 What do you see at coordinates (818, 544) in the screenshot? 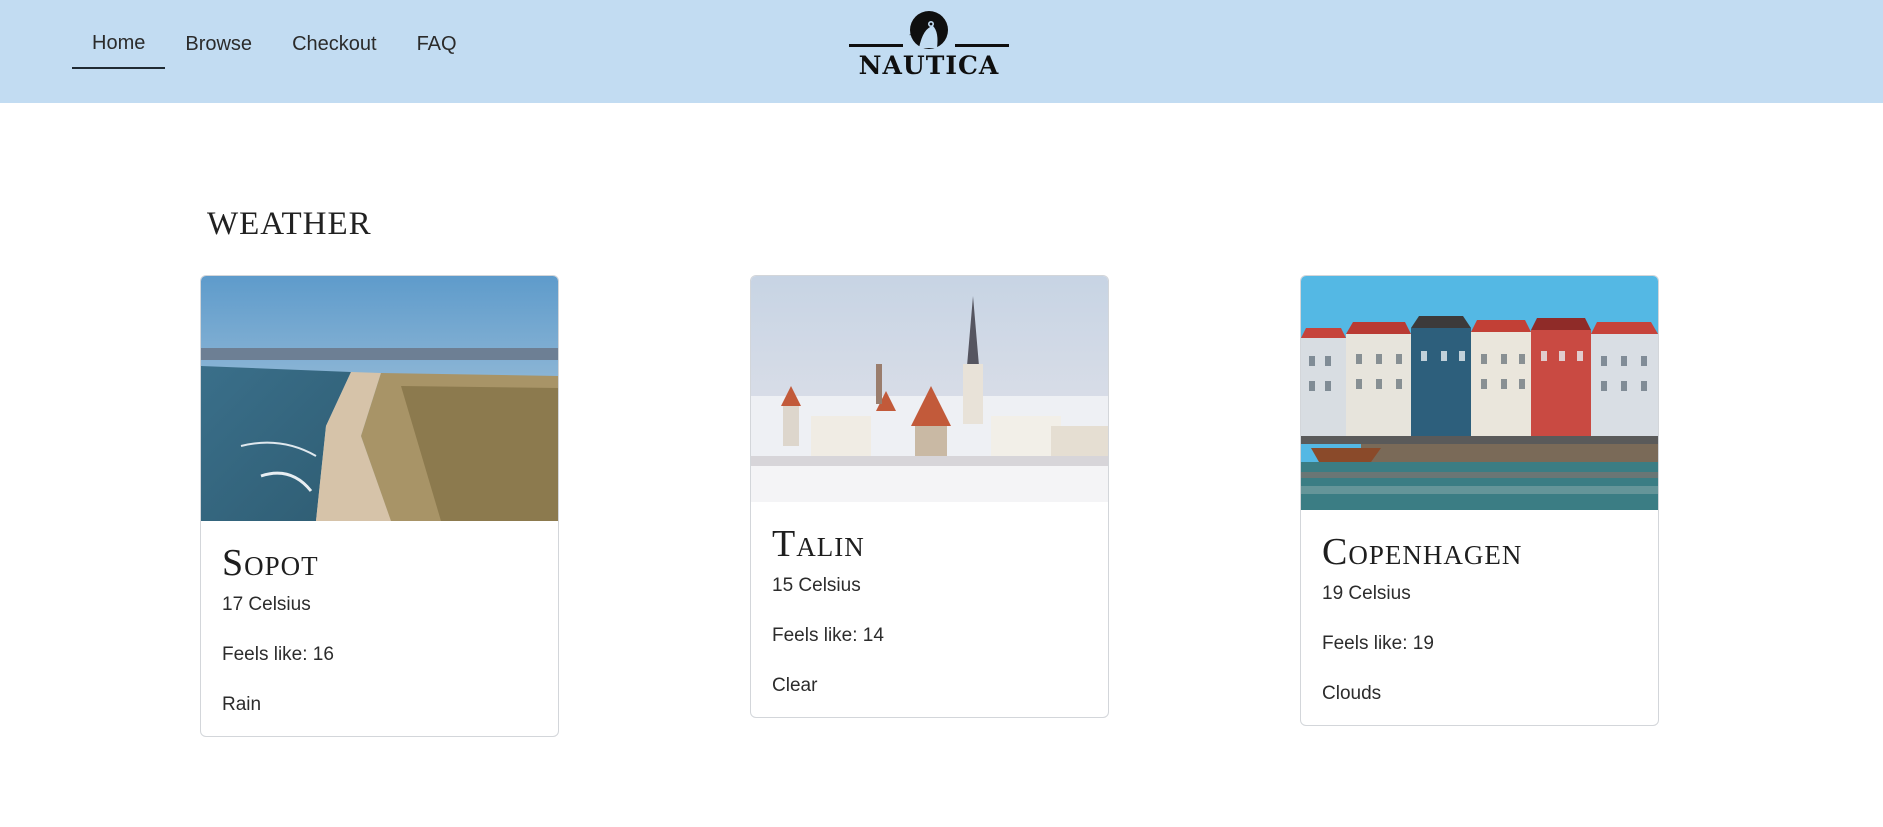
I see `city-name: Talin` at bounding box center [818, 544].